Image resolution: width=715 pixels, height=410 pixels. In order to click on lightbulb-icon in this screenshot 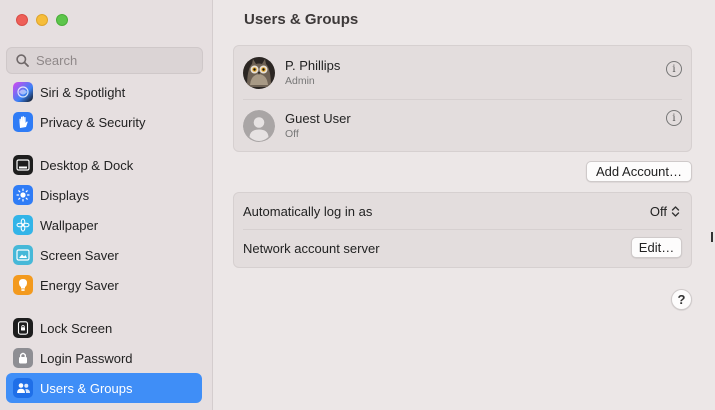, I will do `click(23, 285)`.